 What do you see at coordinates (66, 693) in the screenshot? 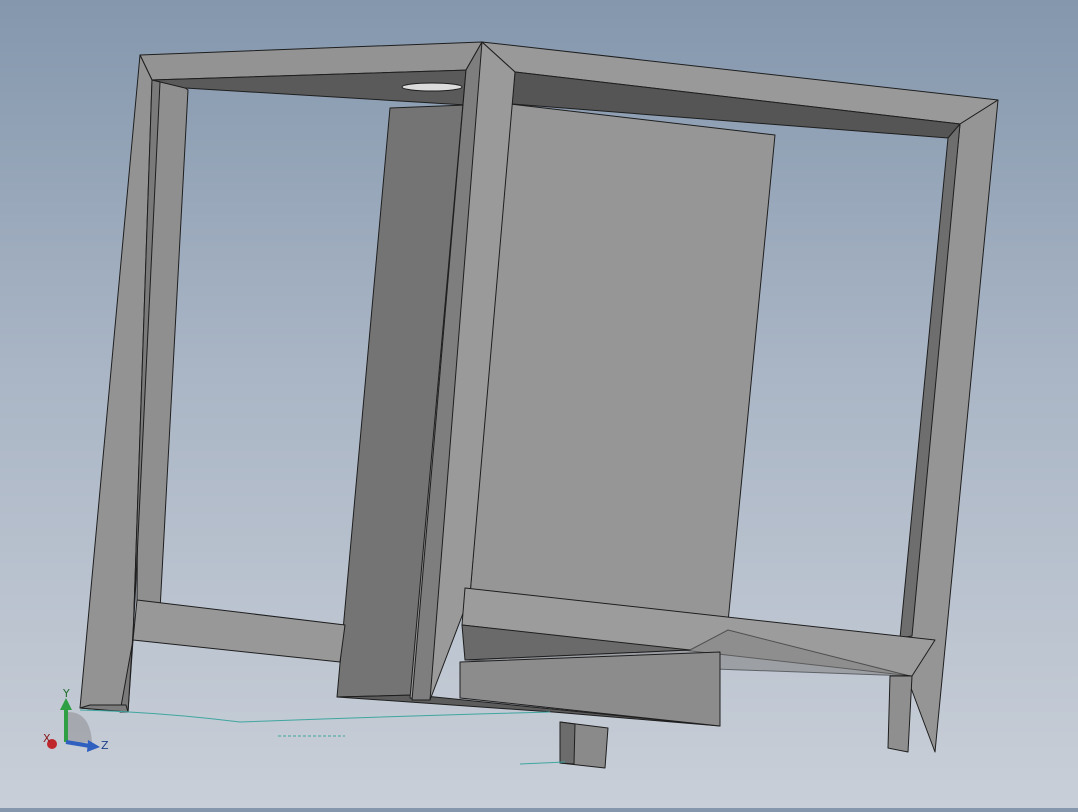
I see `y-axis-label: Y` at bounding box center [66, 693].